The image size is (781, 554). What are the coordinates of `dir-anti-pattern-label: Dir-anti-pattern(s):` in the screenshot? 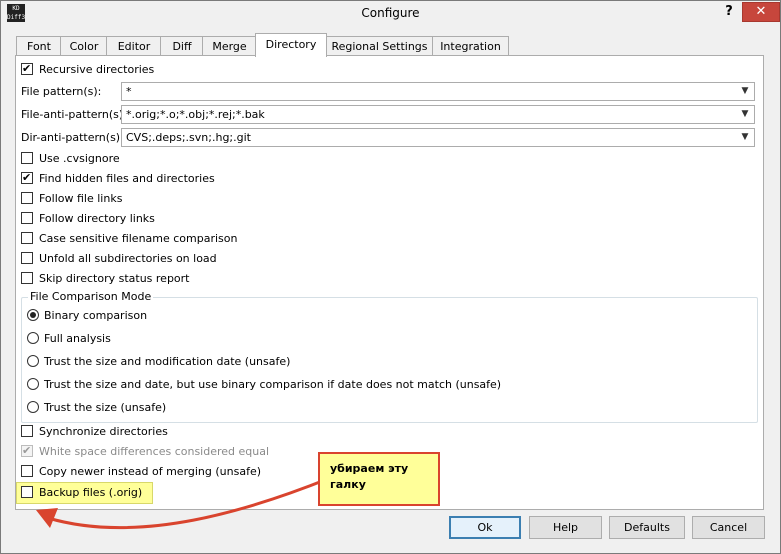 It's located at (72, 137).